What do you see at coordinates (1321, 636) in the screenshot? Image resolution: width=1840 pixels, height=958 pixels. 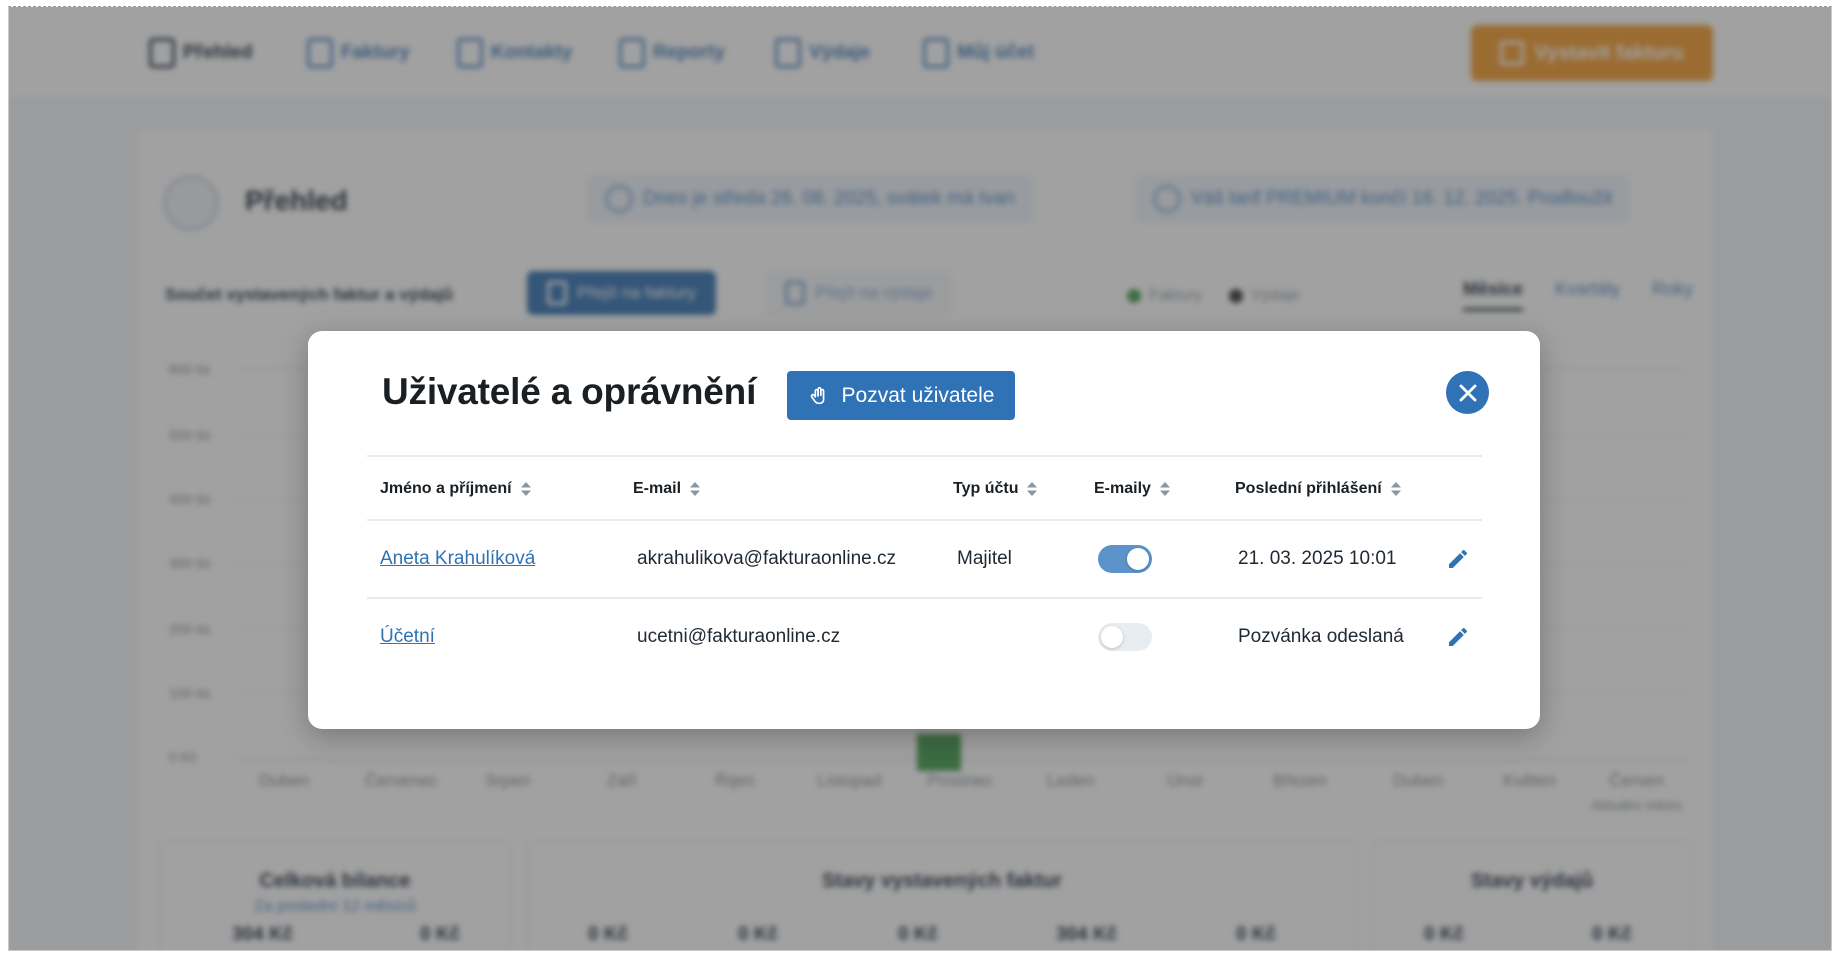 I see `last-login: Pozvánka odeslaná` at bounding box center [1321, 636].